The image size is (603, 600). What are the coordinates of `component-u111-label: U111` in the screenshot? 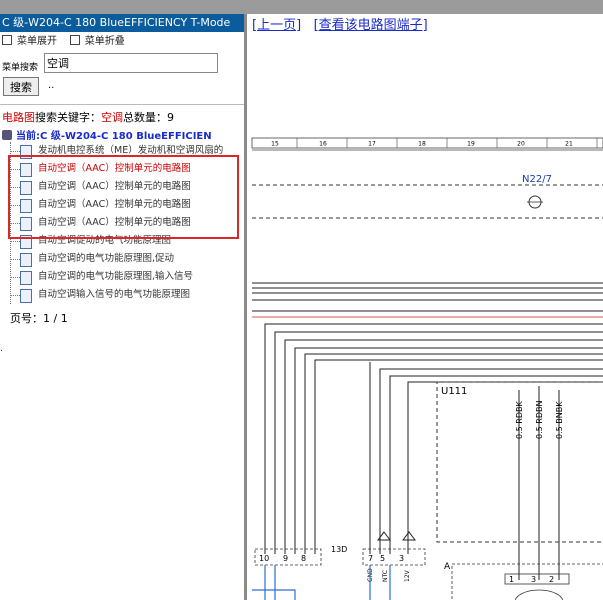 It's located at (454, 391).